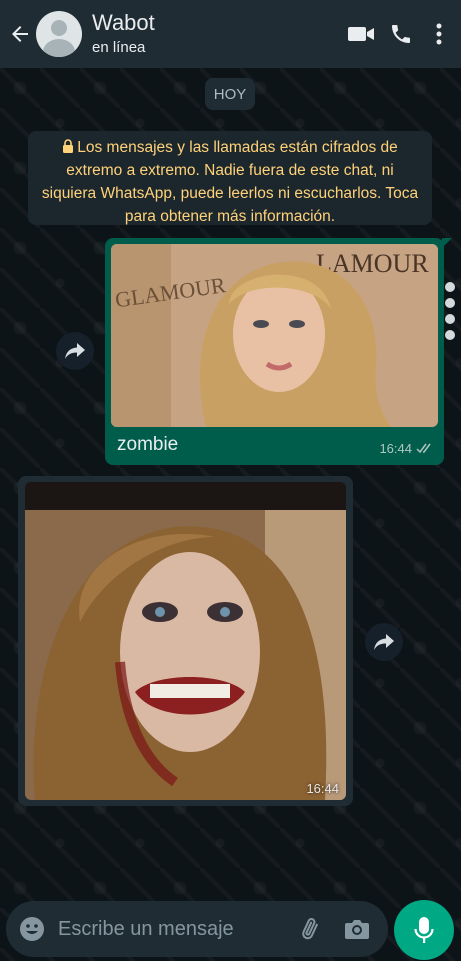 Image resolution: width=461 pixels, height=961 pixels. I want to click on more-vertical-icon, so click(439, 34).